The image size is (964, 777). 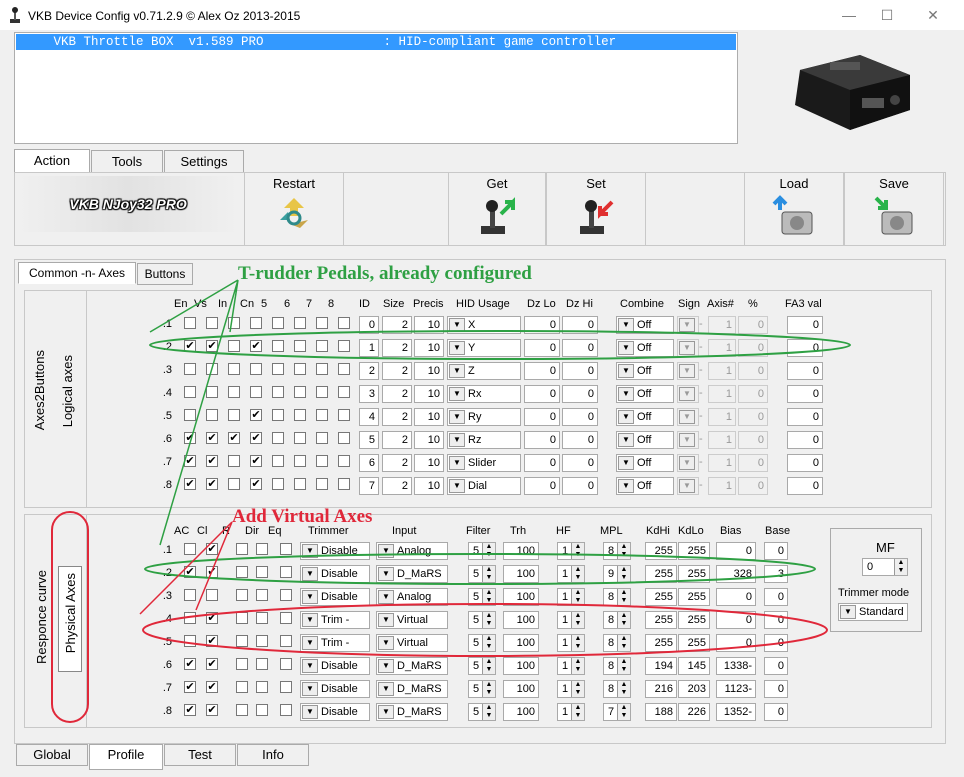 What do you see at coordinates (294, 209) in the screenshot?
I see `restart-button: Restart` at bounding box center [294, 209].